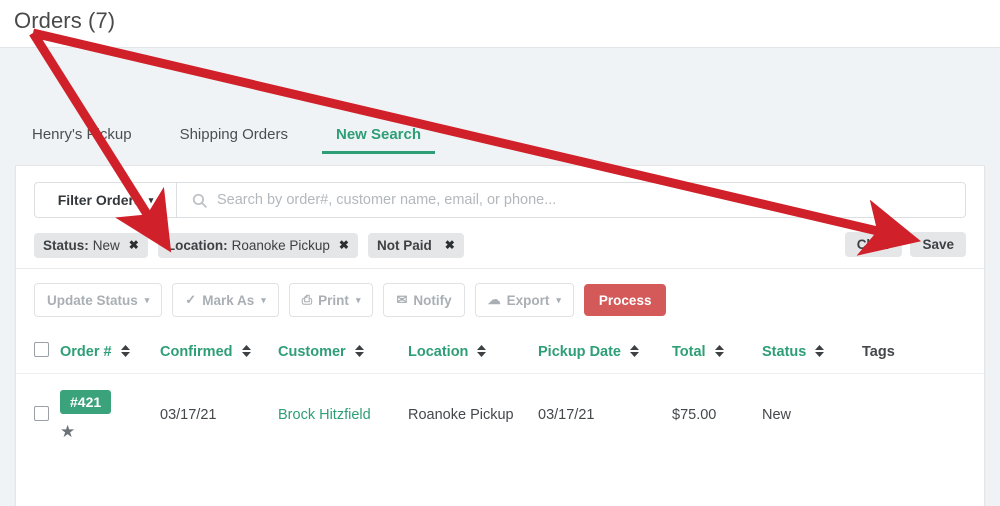 The height and width of the screenshot is (506, 1000). I want to click on export-label: Export, so click(528, 300).